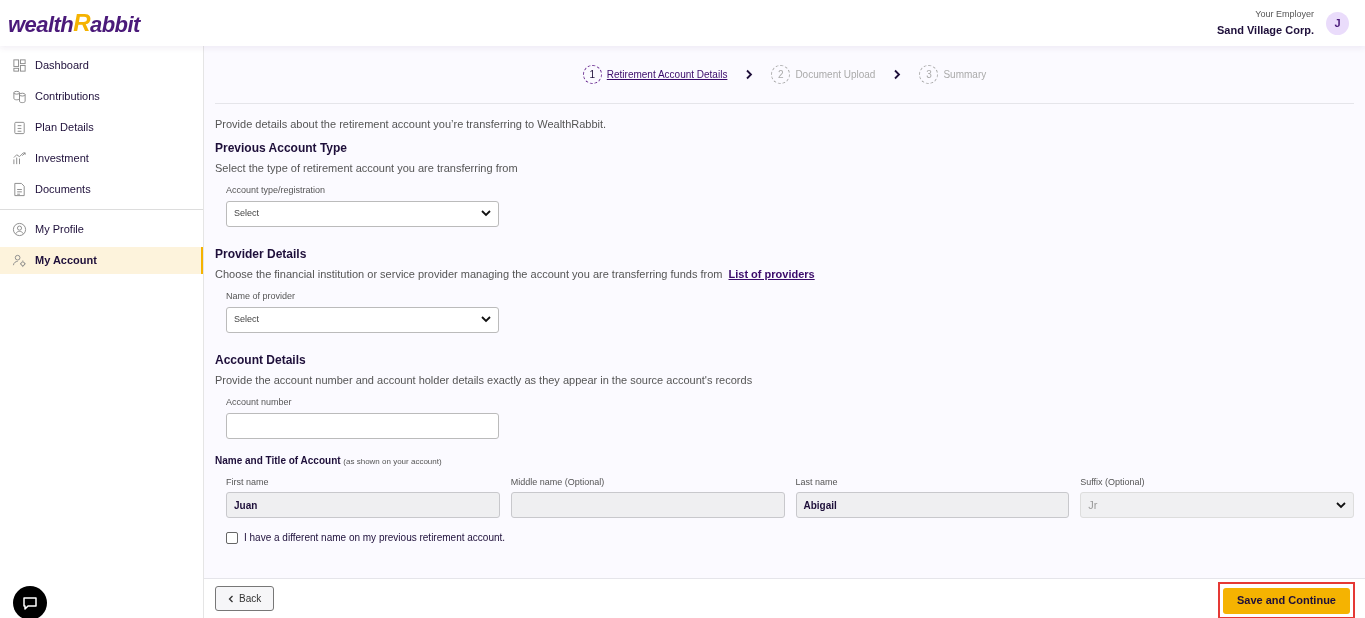 The height and width of the screenshot is (618, 1365). What do you see at coordinates (19, 260) in the screenshot?
I see `account-icon` at bounding box center [19, 260].